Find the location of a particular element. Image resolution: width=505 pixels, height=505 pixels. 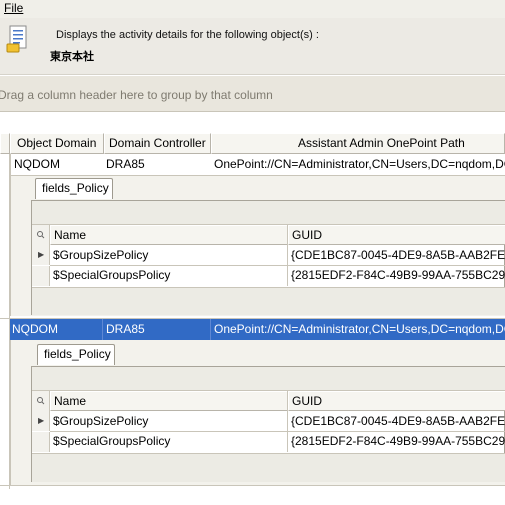

column-header-domain-controller: Domain Controller is located at coordinates (157, 143).